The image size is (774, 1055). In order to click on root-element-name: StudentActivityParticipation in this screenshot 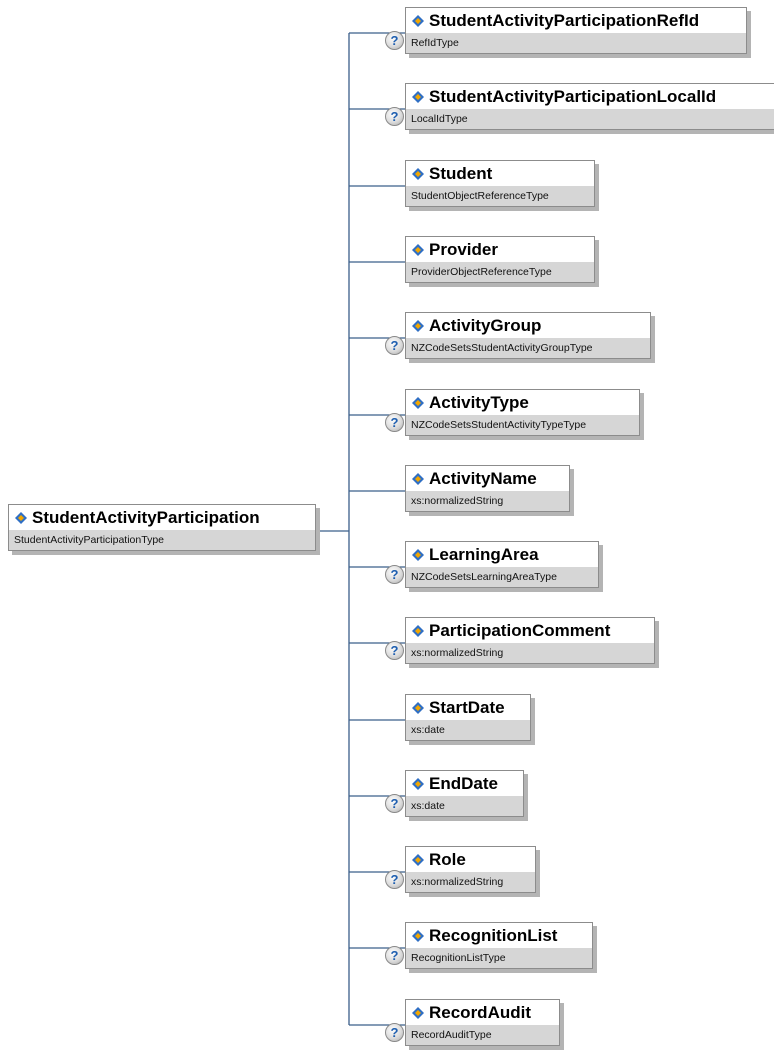, I will do `click(146, 517)`.